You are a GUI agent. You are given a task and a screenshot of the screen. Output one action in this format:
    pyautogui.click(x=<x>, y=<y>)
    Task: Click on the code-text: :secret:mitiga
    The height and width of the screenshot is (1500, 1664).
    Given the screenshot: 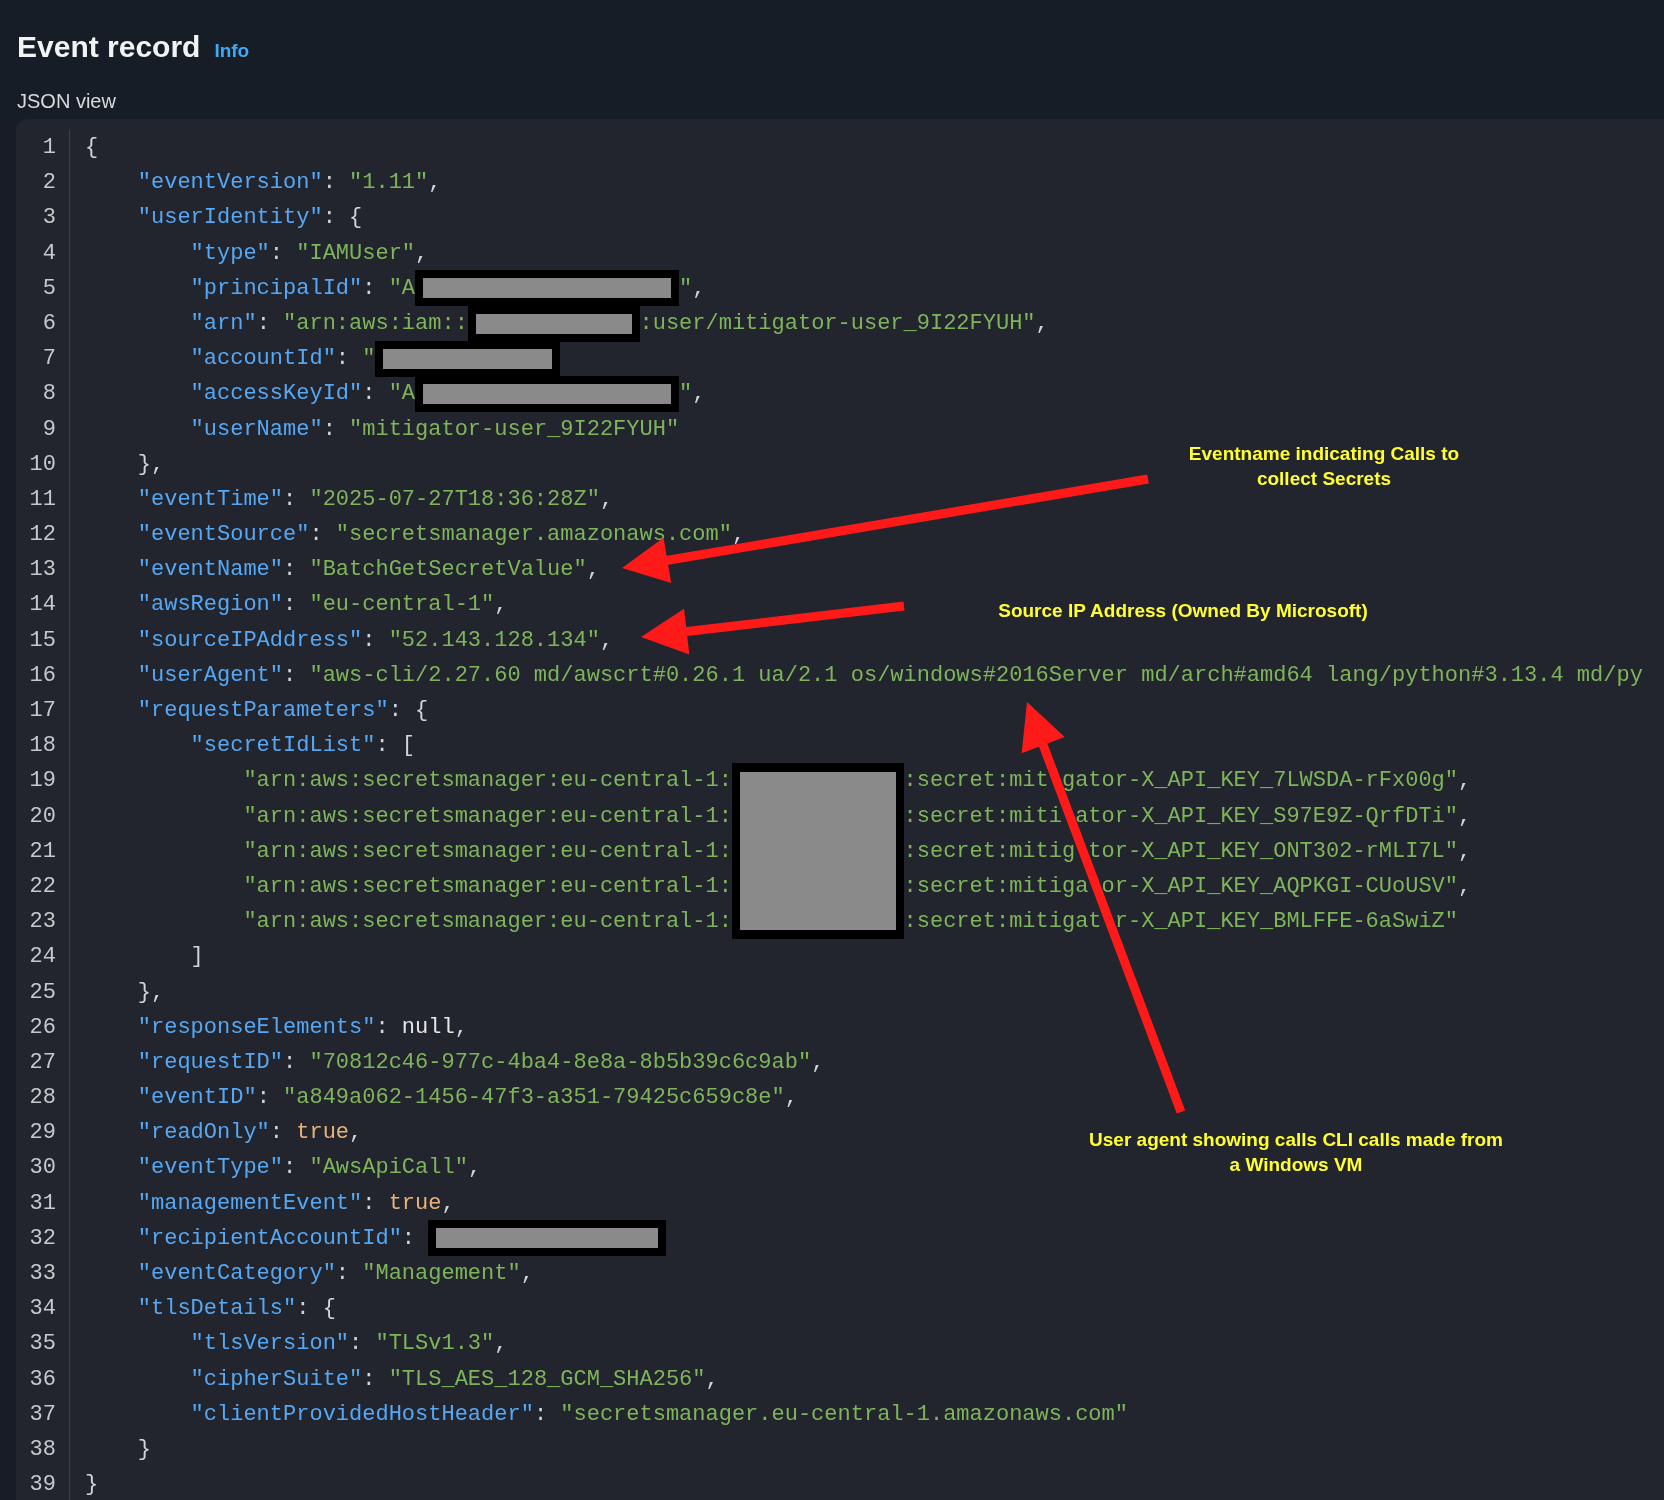 What is the action you would take?
    pyautogui.click(x=996, y=886)
    